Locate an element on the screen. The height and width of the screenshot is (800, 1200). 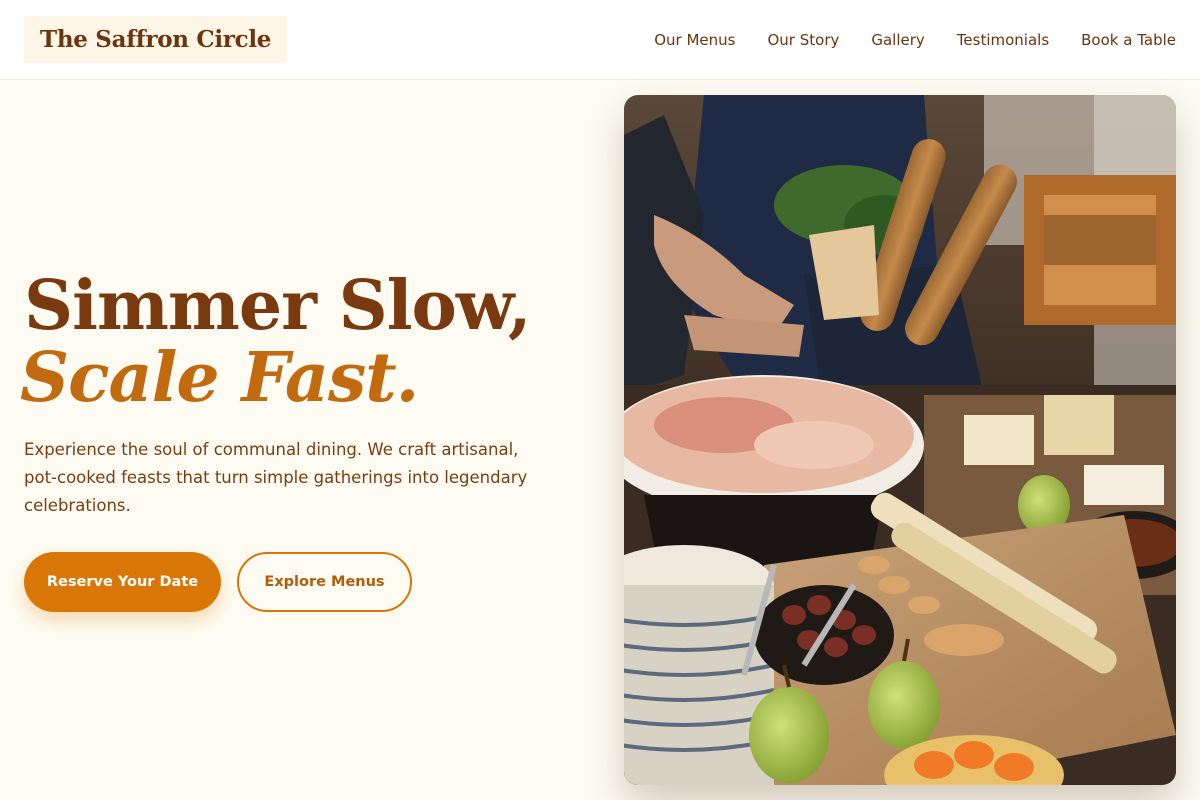
brand-logo: The Saffron Circle is located at coordinates (156, 39).